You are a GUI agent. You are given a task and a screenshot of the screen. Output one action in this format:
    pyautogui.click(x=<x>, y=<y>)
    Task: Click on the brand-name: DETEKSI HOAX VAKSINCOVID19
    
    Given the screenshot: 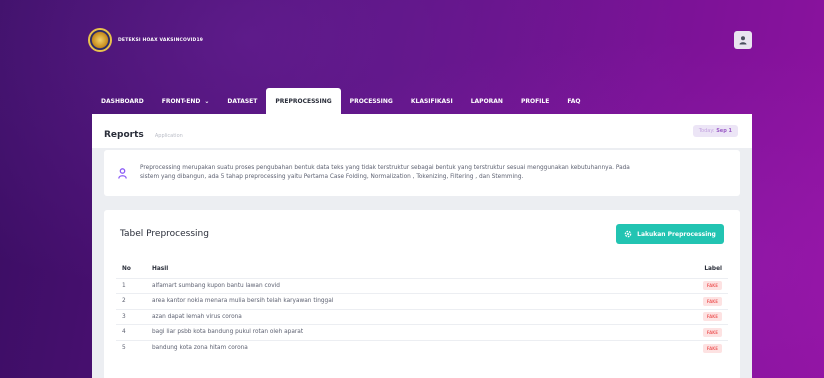 What is the action you would take?
    pyautogui.click(x=161, y=40)
    